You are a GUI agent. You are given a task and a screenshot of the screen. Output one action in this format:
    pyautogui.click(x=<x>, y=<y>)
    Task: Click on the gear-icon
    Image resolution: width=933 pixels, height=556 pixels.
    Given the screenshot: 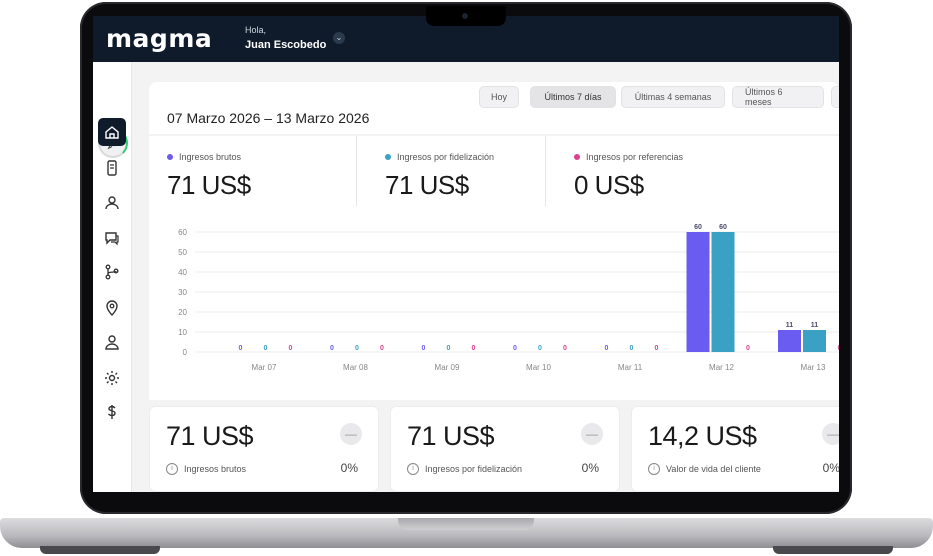 What is the action you would take?
    pyautogui.click(x=112, y=378)
    